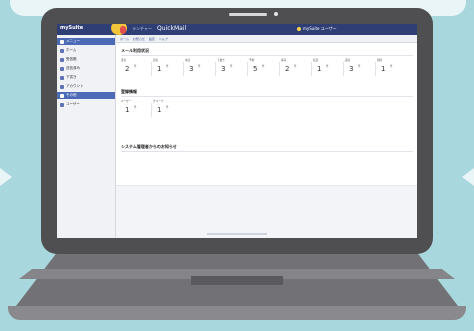 The width and height of the screenshot is (474, 331). I want to click on metric-card: 削除 1 件, so click(392, 69).